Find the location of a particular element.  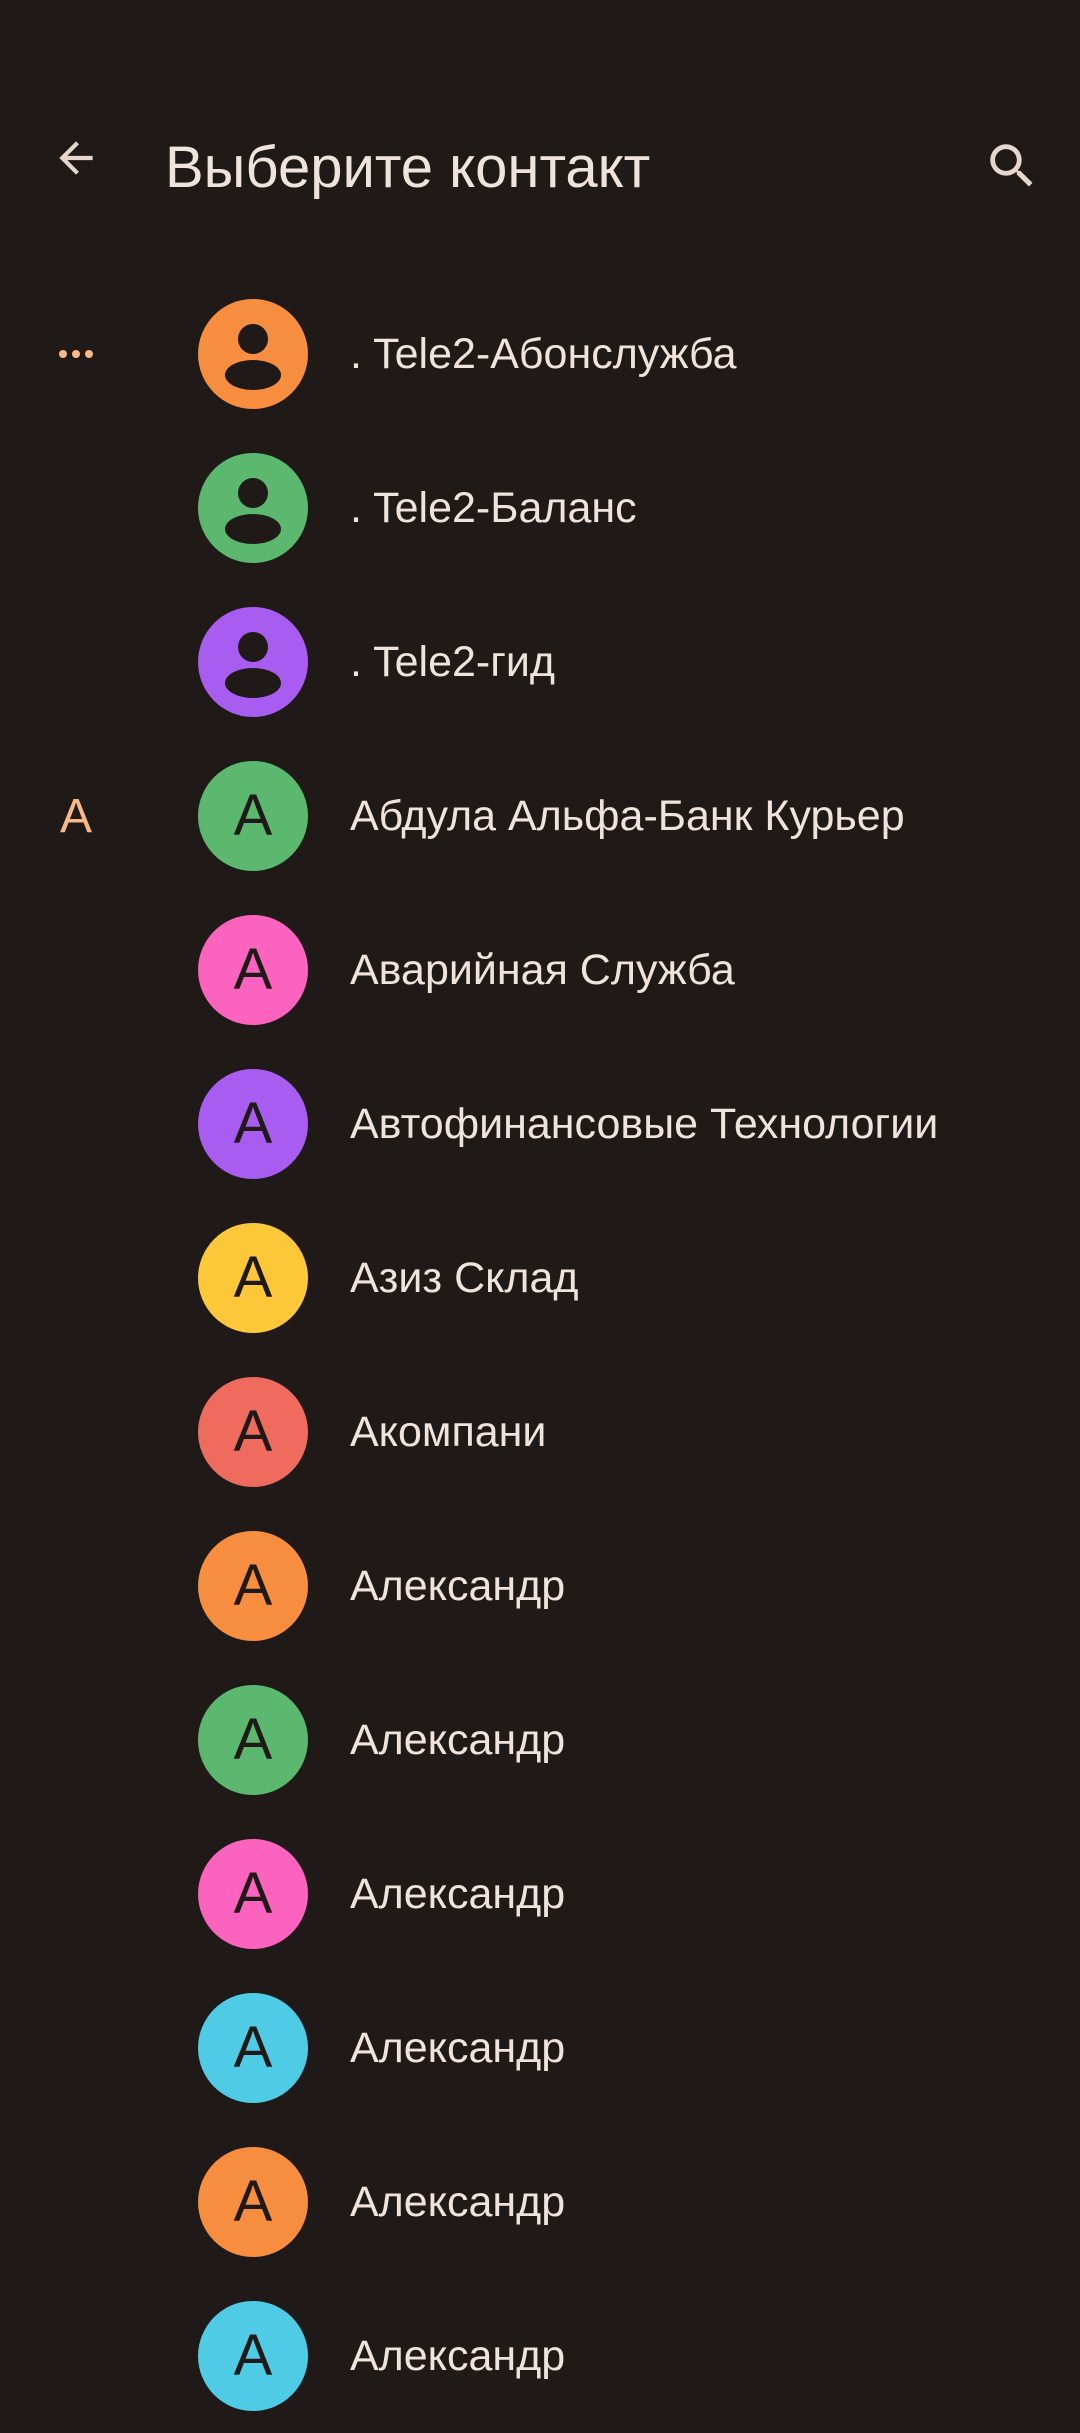

section-letter: А is located at coordinates (75, 816).